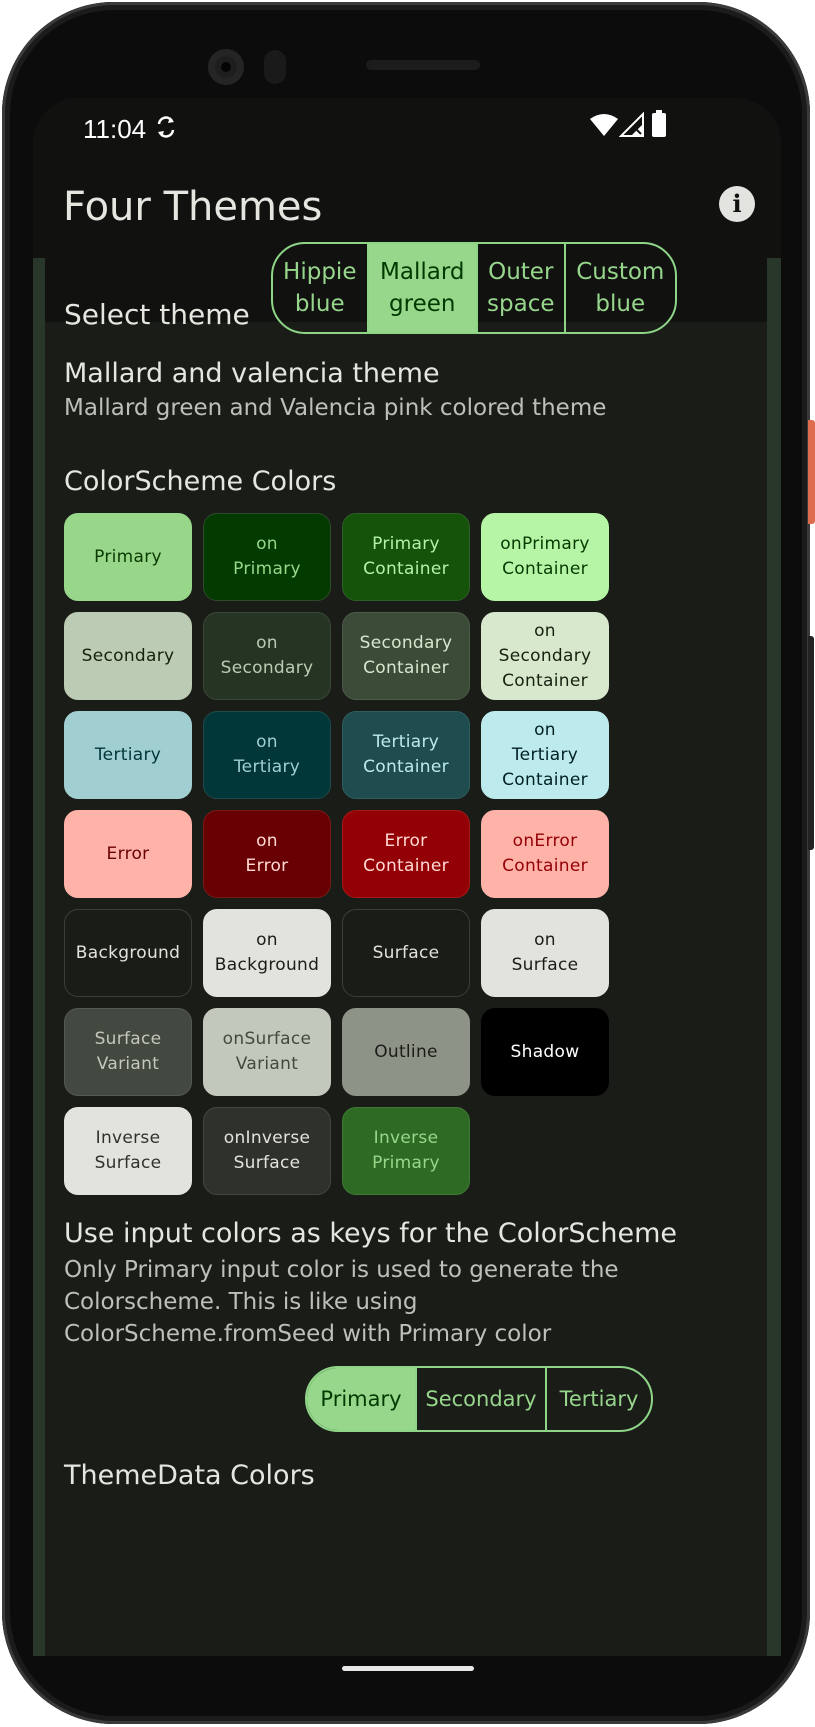  I want to click on swatch-onprimary-container: onPrimary Container, so click(545, 557).